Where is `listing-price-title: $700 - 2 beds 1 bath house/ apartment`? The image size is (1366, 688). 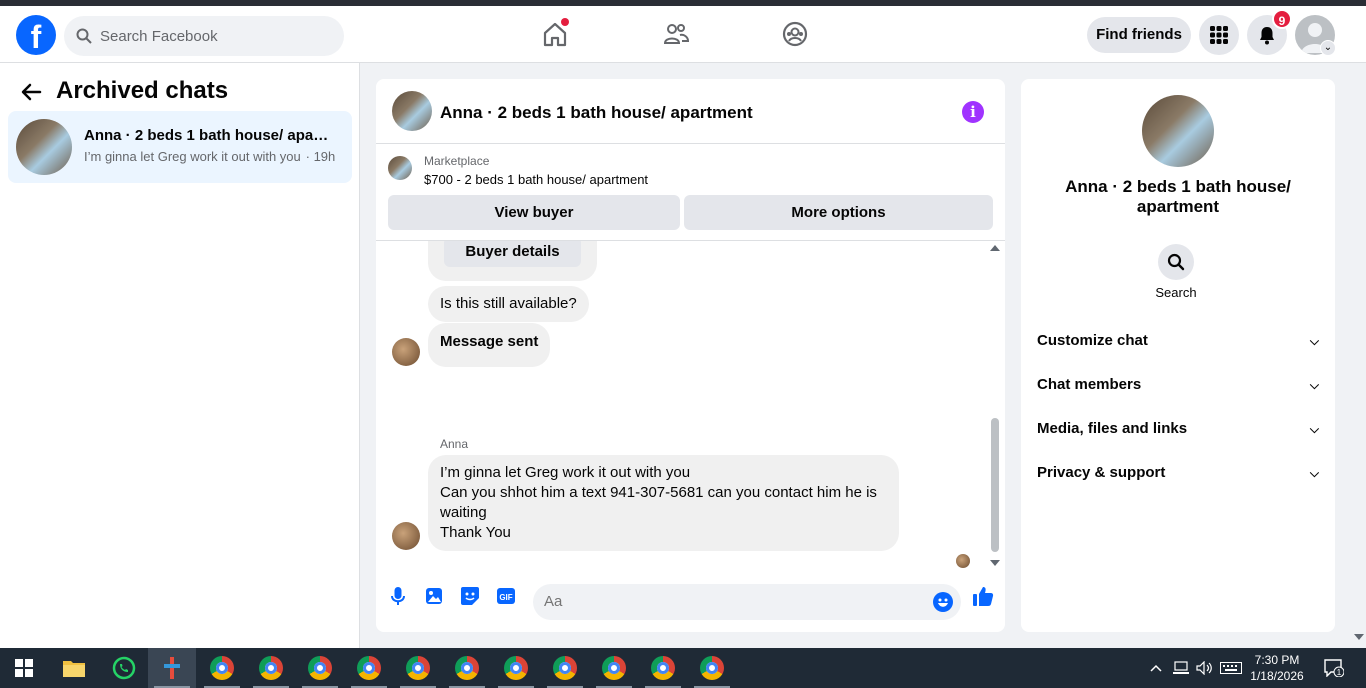 listing-price-title: $700 - 2 beds 1 bath house/ apartment is located at coordinates (536, 179).